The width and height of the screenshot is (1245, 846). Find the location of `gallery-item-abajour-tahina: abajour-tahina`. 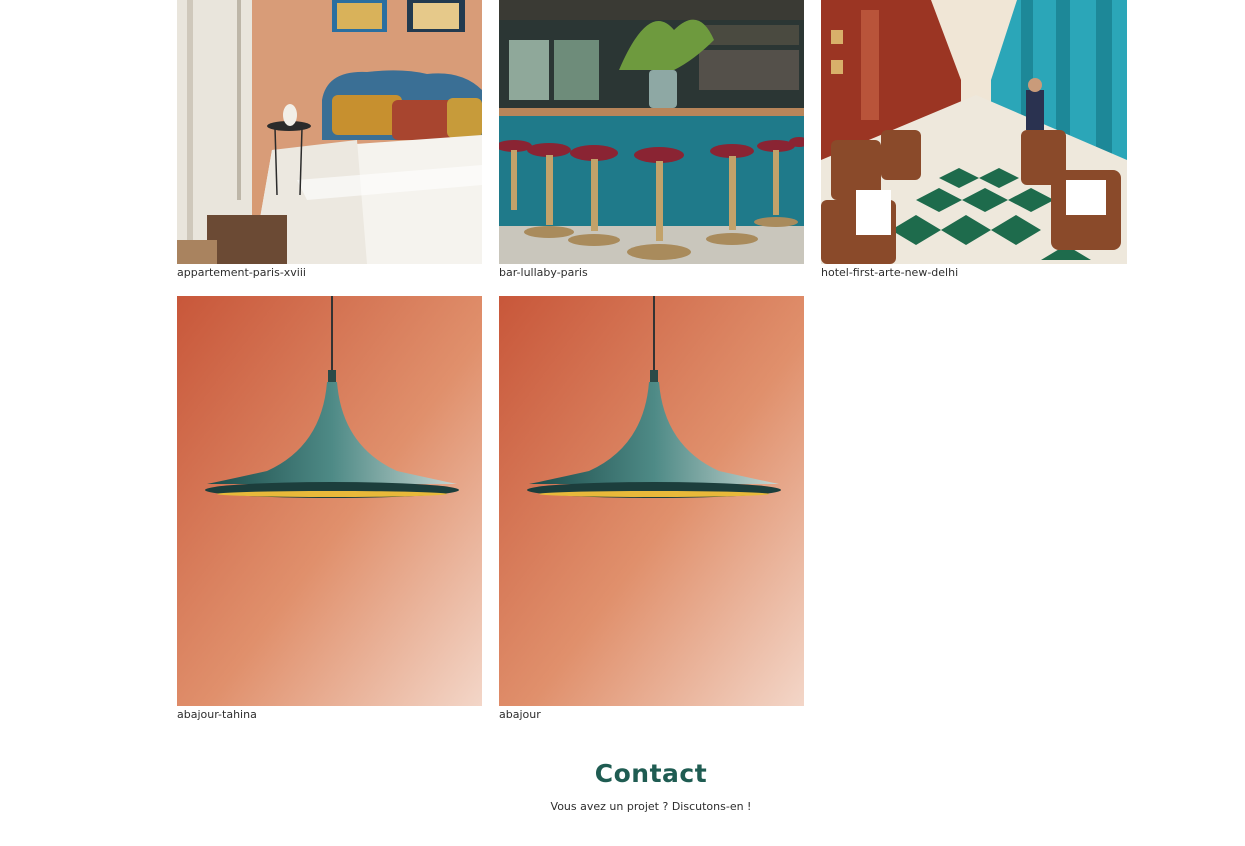

gallery-item-abajour-tahina: abajour-tahina is located at coordinates (329, 509).